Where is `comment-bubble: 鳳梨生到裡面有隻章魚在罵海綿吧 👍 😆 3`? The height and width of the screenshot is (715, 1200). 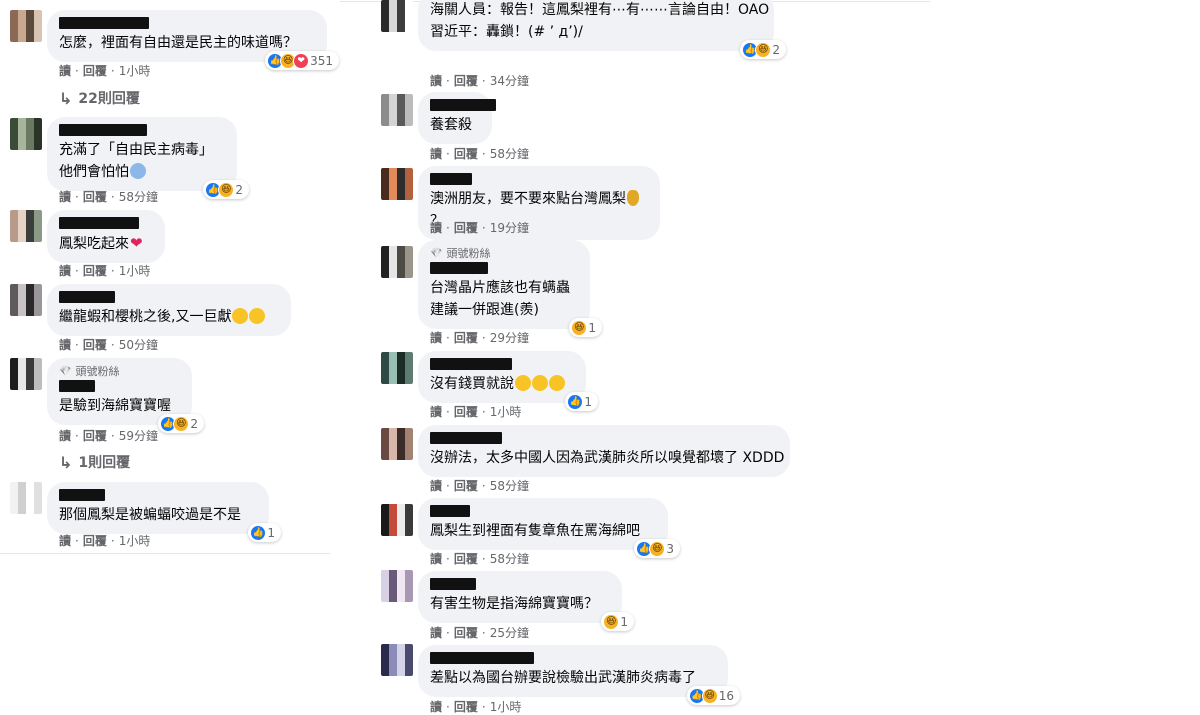
comment-bubble: 鳳梨生到裡面有隻章魚在罵海綿吧 👍 😆 3 is located at coordinates (549, 528).